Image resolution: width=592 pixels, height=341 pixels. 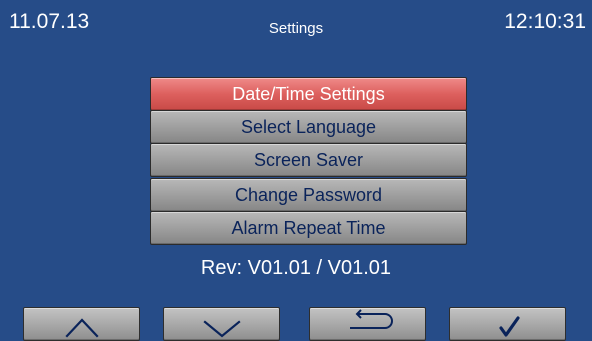 I want to click on up-button, so click(x=81, y=324).